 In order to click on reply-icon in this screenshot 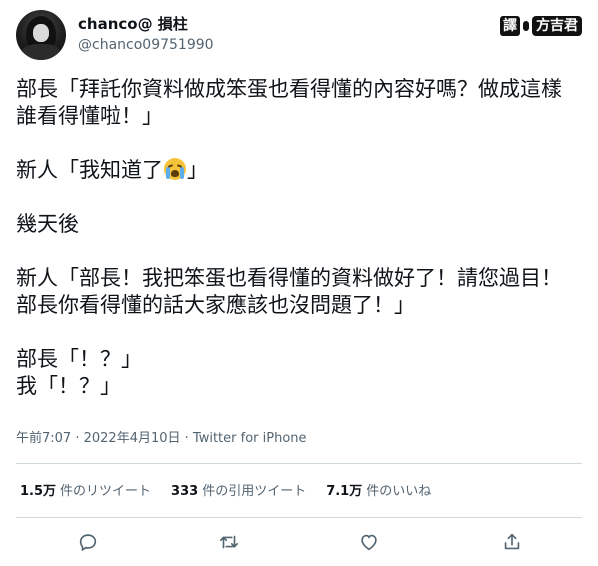, I will do `click(88, 542)`.